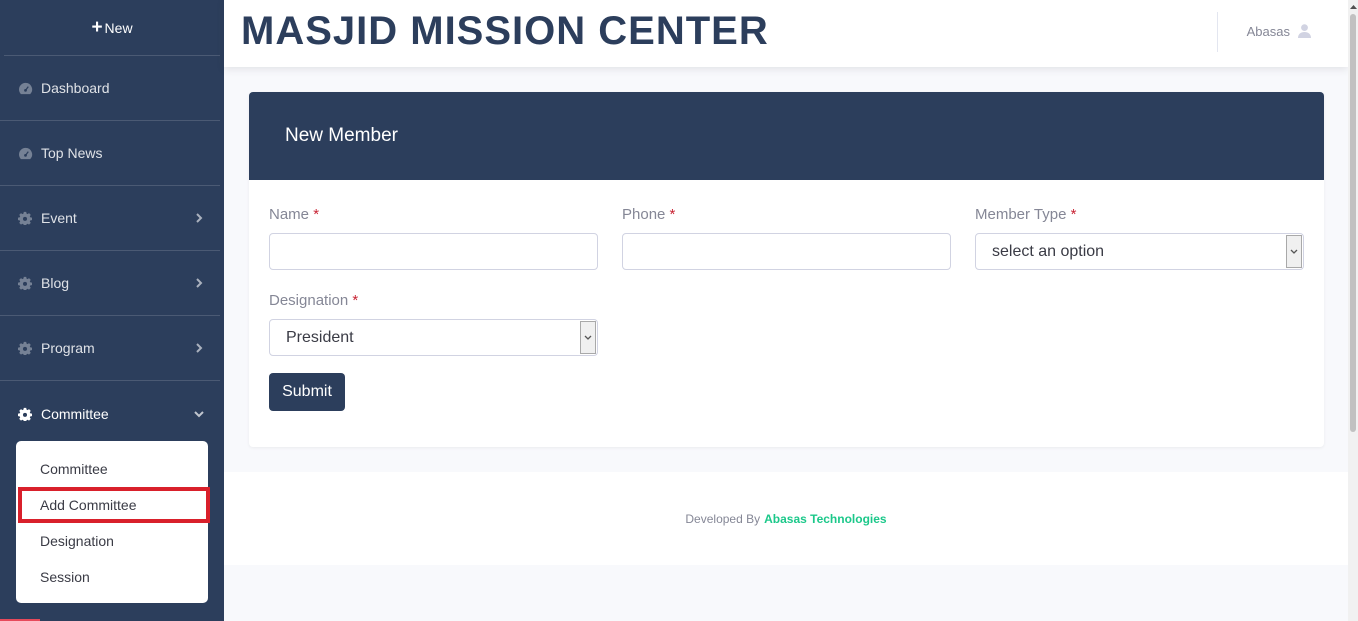 The height and width of the screenshot is (621, 1358). What do you see at coordinates (1268, 31) in the screenshot?
I see `user-name: Abasas` at bounding box center [1268, 31].